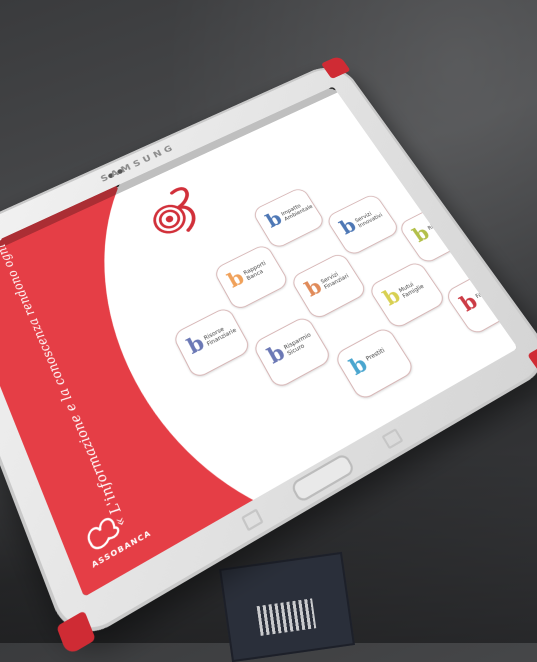 The width and height of the screenshot is (537, 662). Describe the element at coordinates (392, 438) in the screenshot. I see `back-key` at that location.